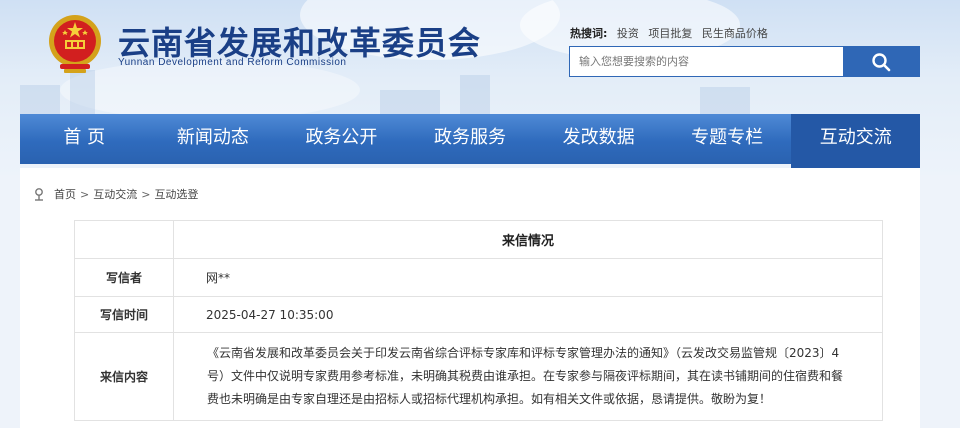  What do you see at coordinates (727, 139) in the screenshot?
I see `nav-special-topics: 专题专栏` at bounding box center [727, 139].